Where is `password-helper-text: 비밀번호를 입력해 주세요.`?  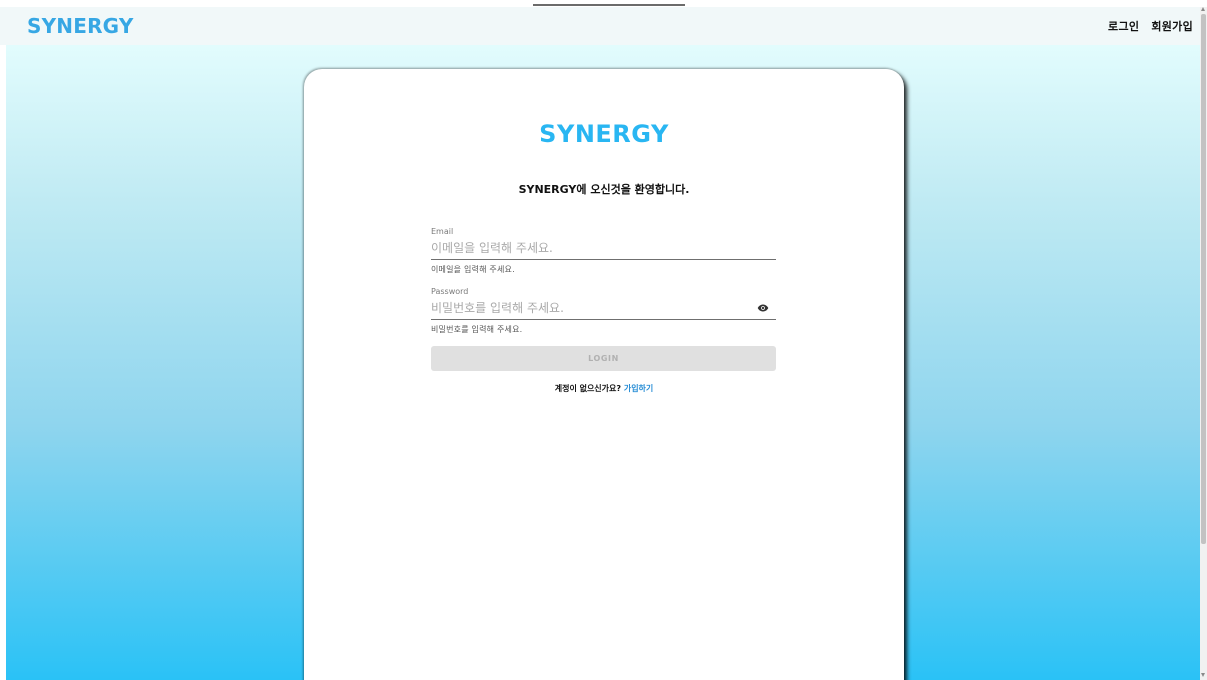
password-helper-text: 비밀번호를 입력해 주세요. is located at coordinates (477, 329).